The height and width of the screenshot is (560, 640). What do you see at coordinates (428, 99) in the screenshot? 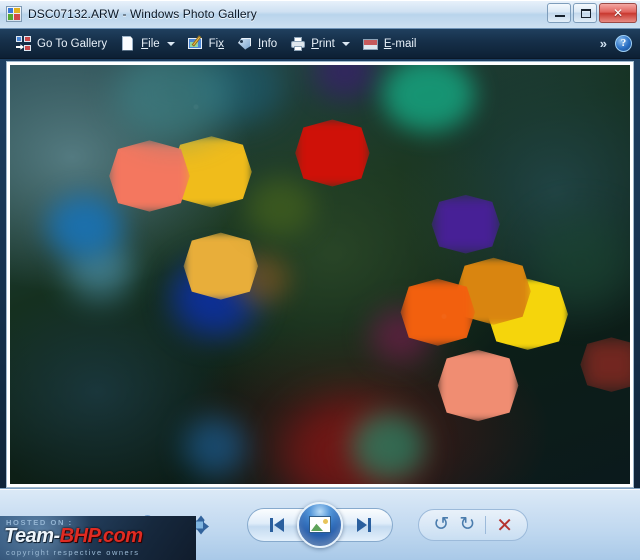
I see `bokeh-teal-circle-top-right` at bounding box center [428, 99].